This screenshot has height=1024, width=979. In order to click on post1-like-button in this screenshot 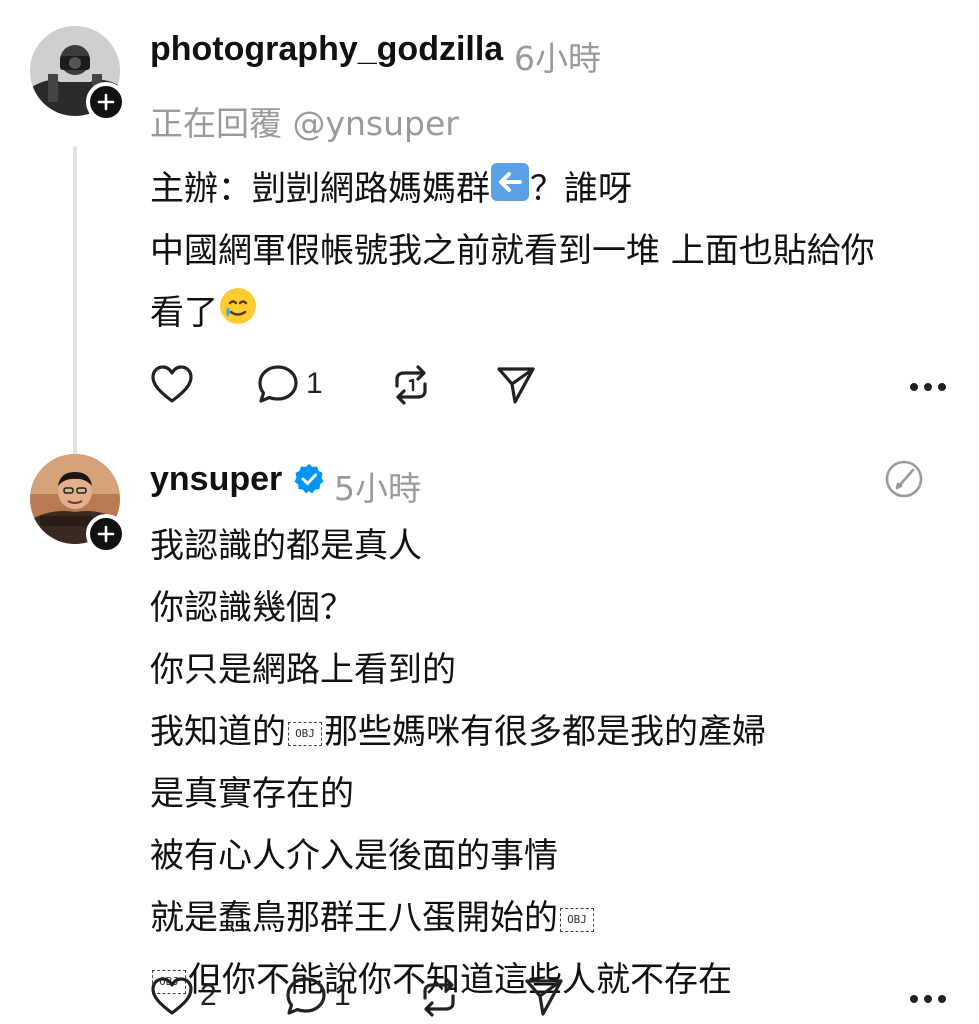, I will do `click(175, 384)`.